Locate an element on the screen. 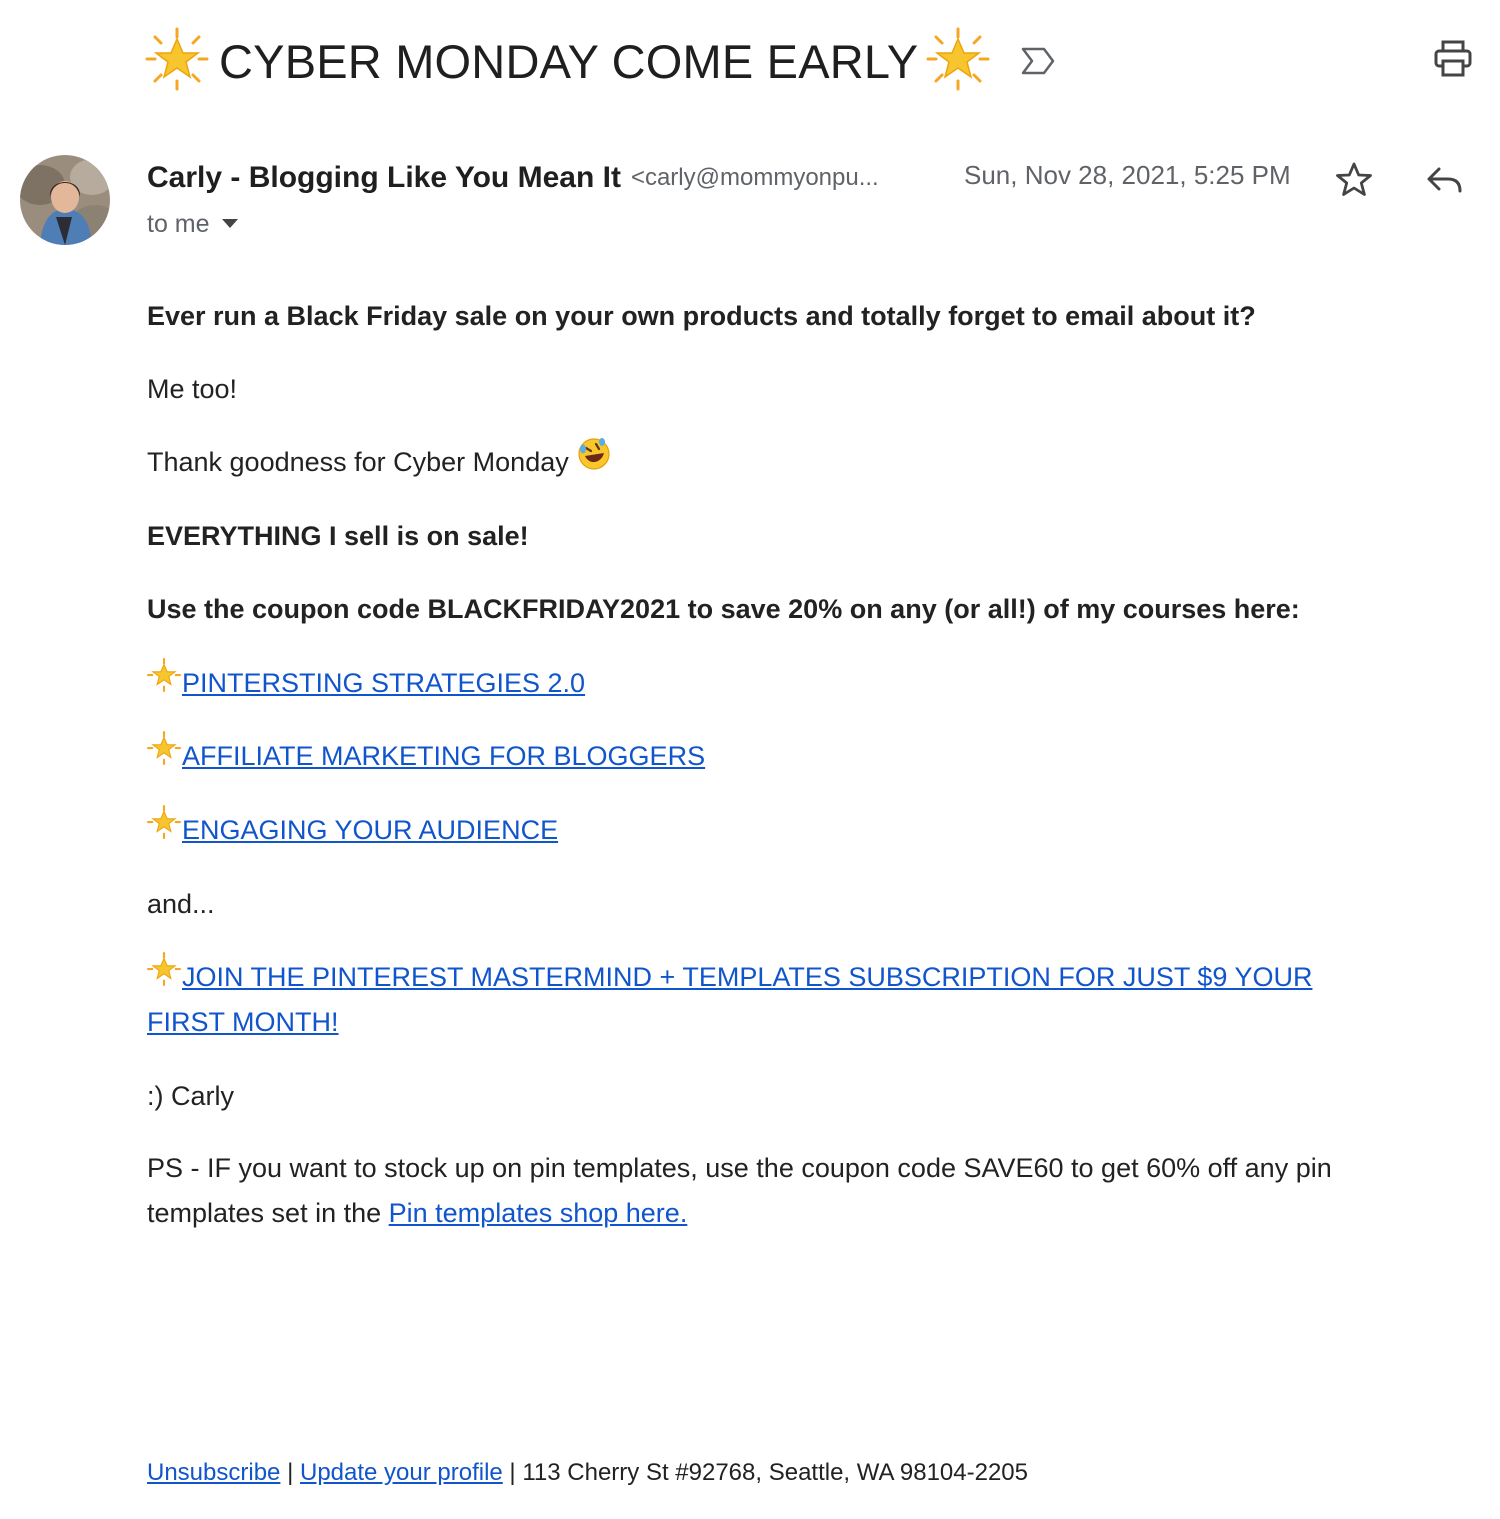 The height and width of the screenshot is (1519, 1500). mastermind-link-line-2: FIRST MONTH! is located at coordinates (243, 1022).